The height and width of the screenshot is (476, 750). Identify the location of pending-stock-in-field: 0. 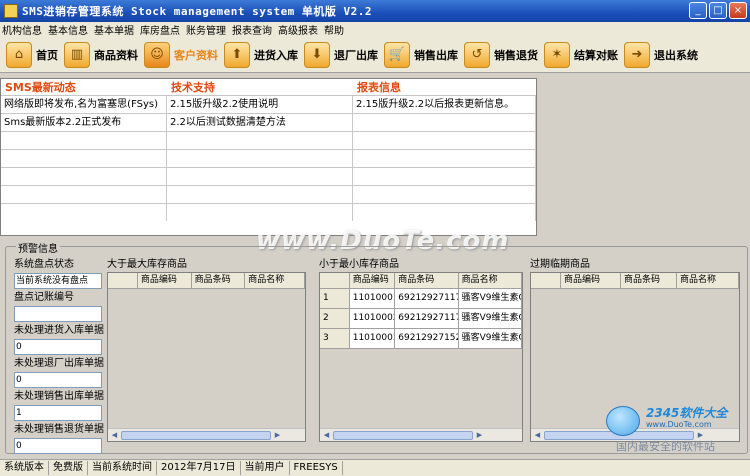
(58, 347).